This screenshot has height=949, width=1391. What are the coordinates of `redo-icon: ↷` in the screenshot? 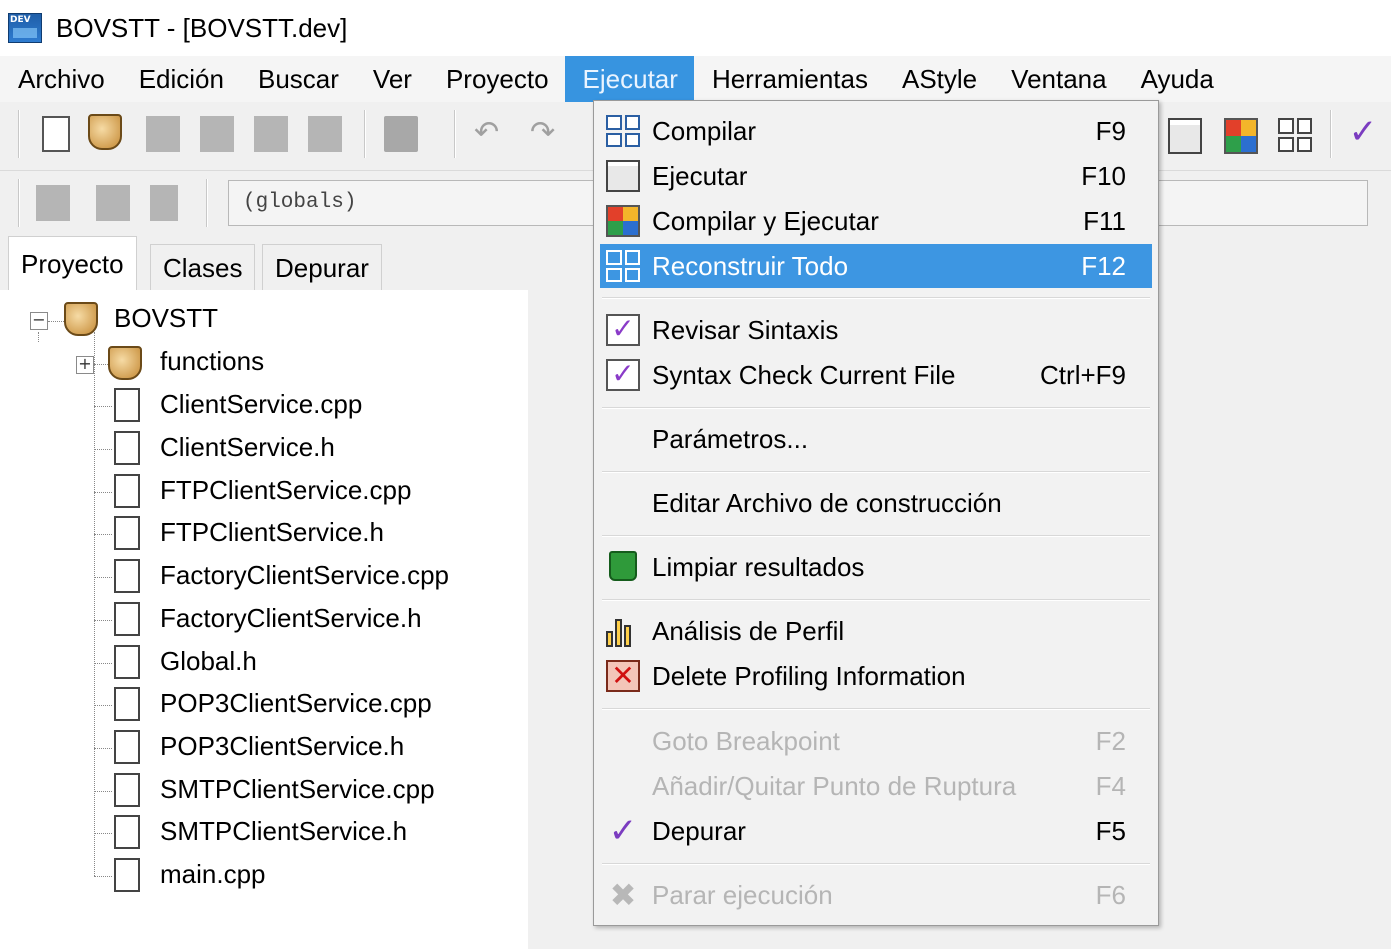 It's located at (547, 136).